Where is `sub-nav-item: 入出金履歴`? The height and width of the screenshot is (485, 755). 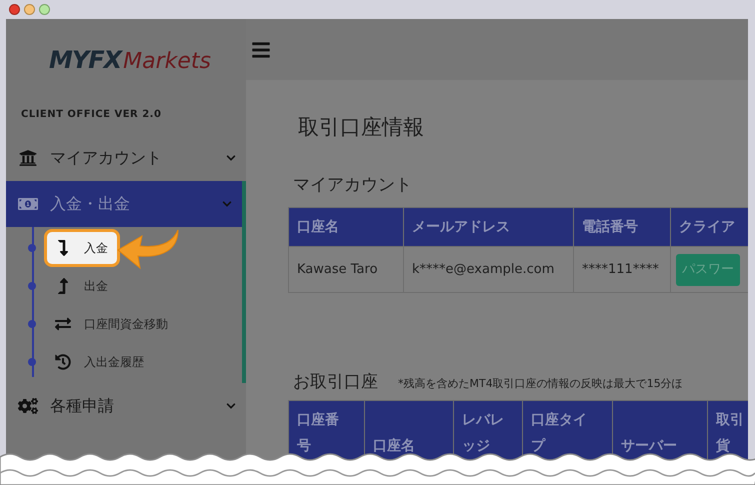 sub-nav-item: 入出金履歴 is located at coordinates (91, 362).